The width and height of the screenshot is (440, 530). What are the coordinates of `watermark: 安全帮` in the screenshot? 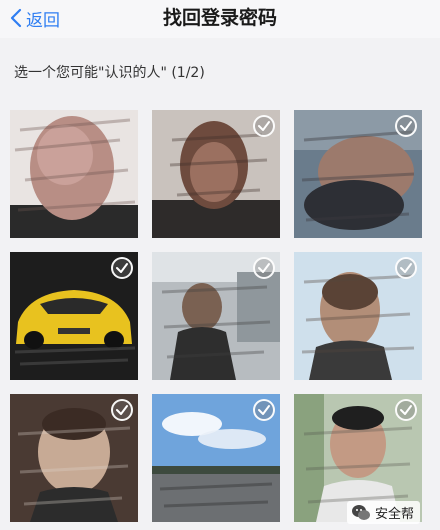 It's located at (383, 512).